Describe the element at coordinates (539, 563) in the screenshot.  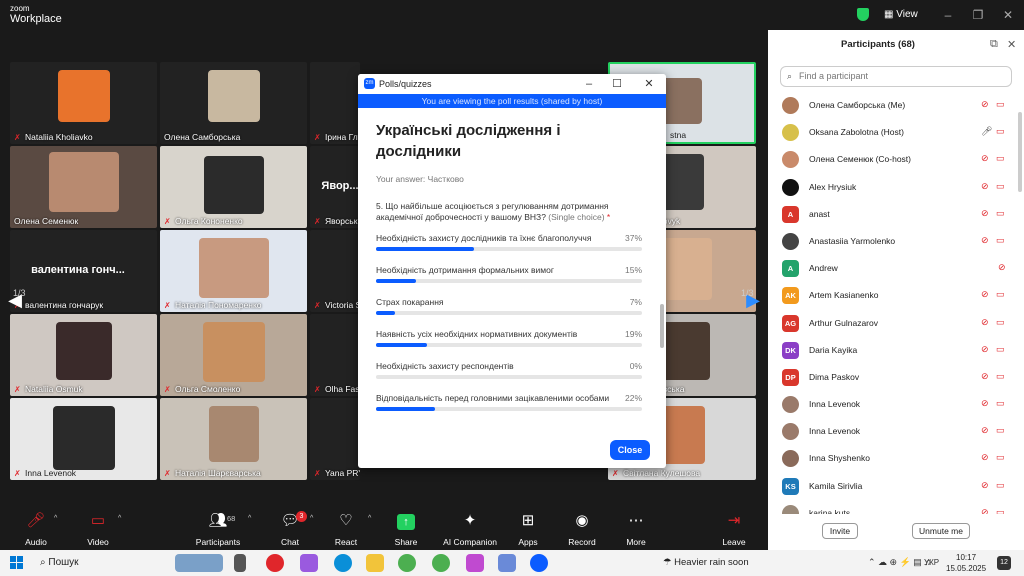
I see `zoom-taskbar-icon` at that location.